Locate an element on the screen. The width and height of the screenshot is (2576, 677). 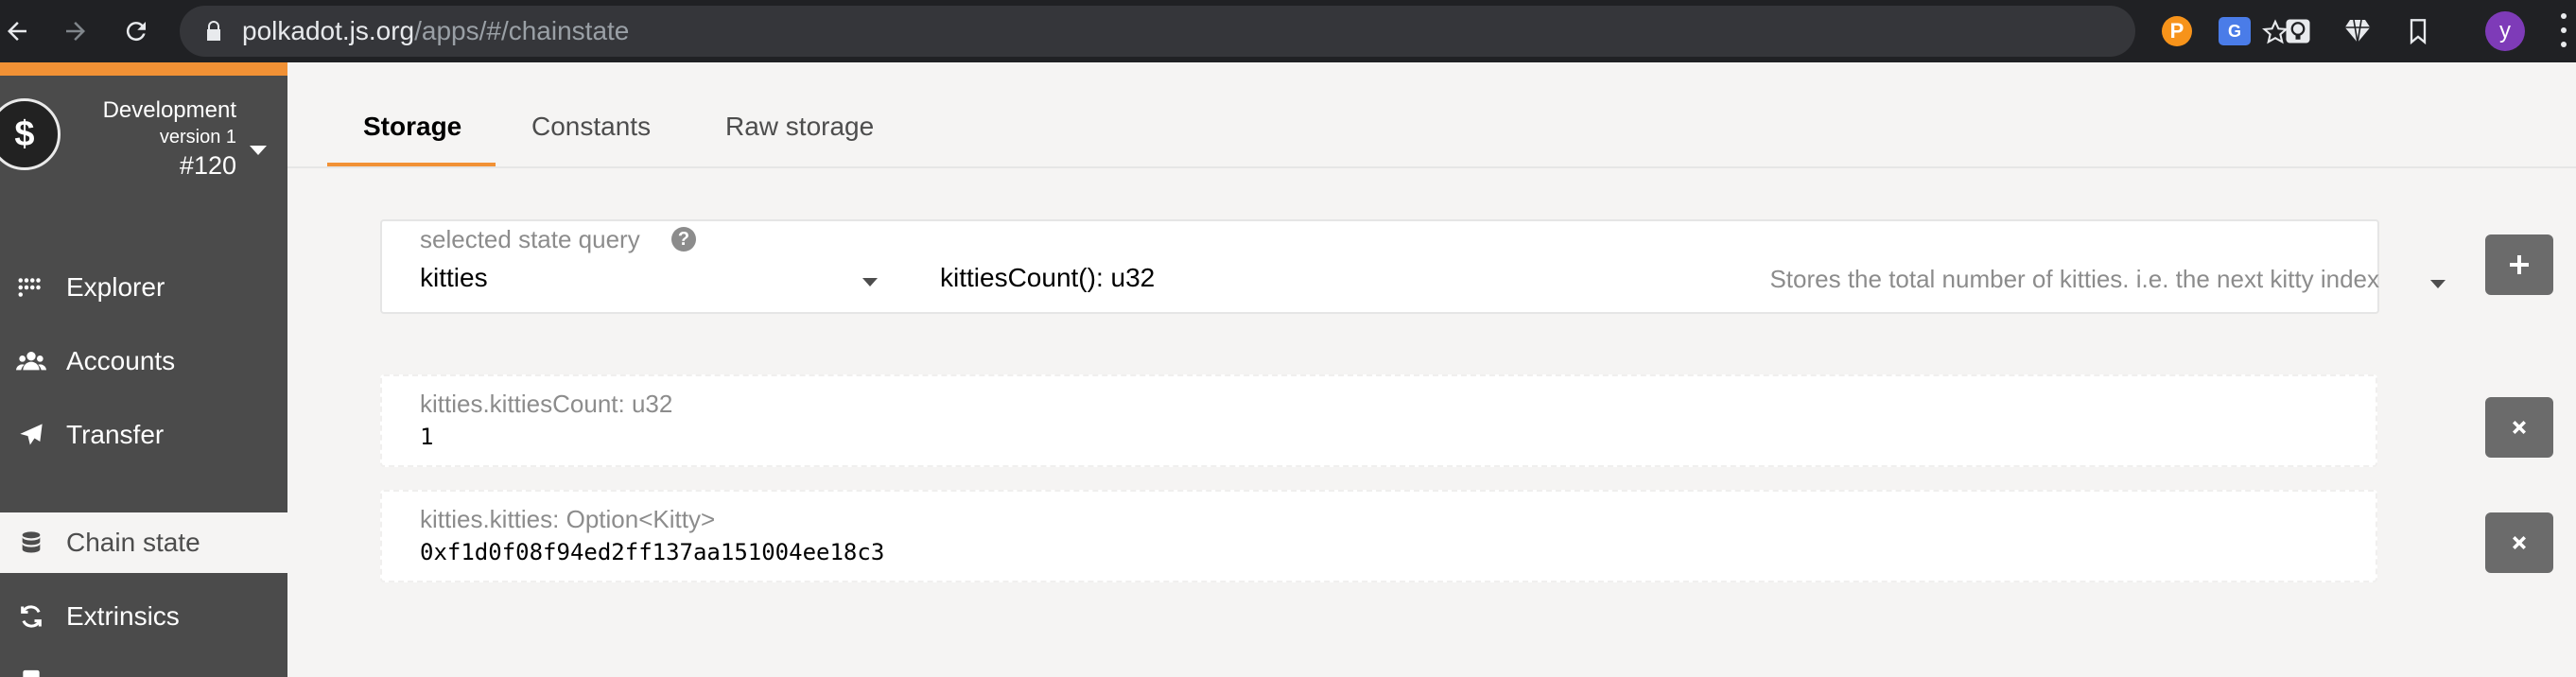
chain-logo-icon: $ is located at coordinates (30, 134).